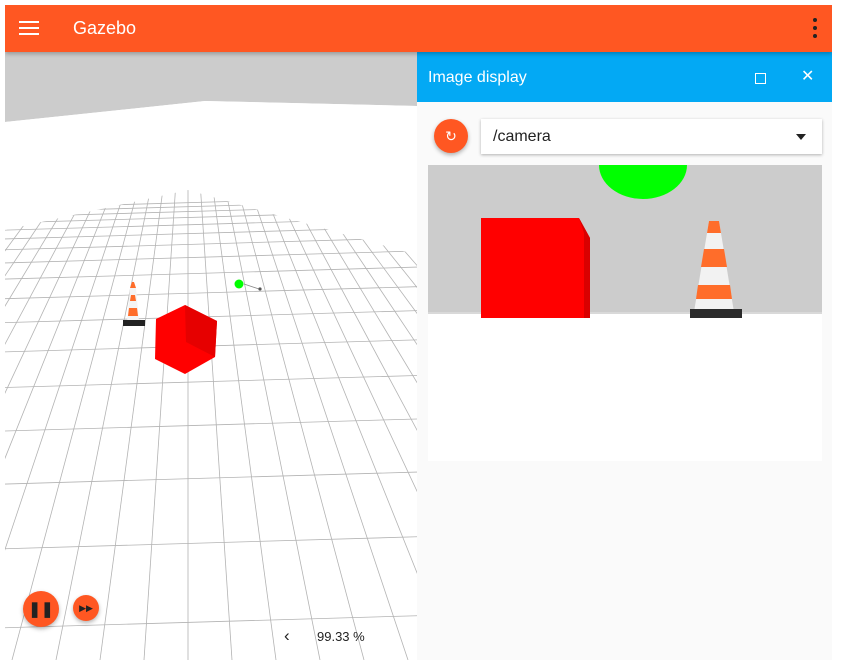 This screenshot has width=841, height=665. What do you see at coordinates (287, 636) in the screenshot?
I see `chevron-left-icon: ‹` at bounding box center [287, 636].